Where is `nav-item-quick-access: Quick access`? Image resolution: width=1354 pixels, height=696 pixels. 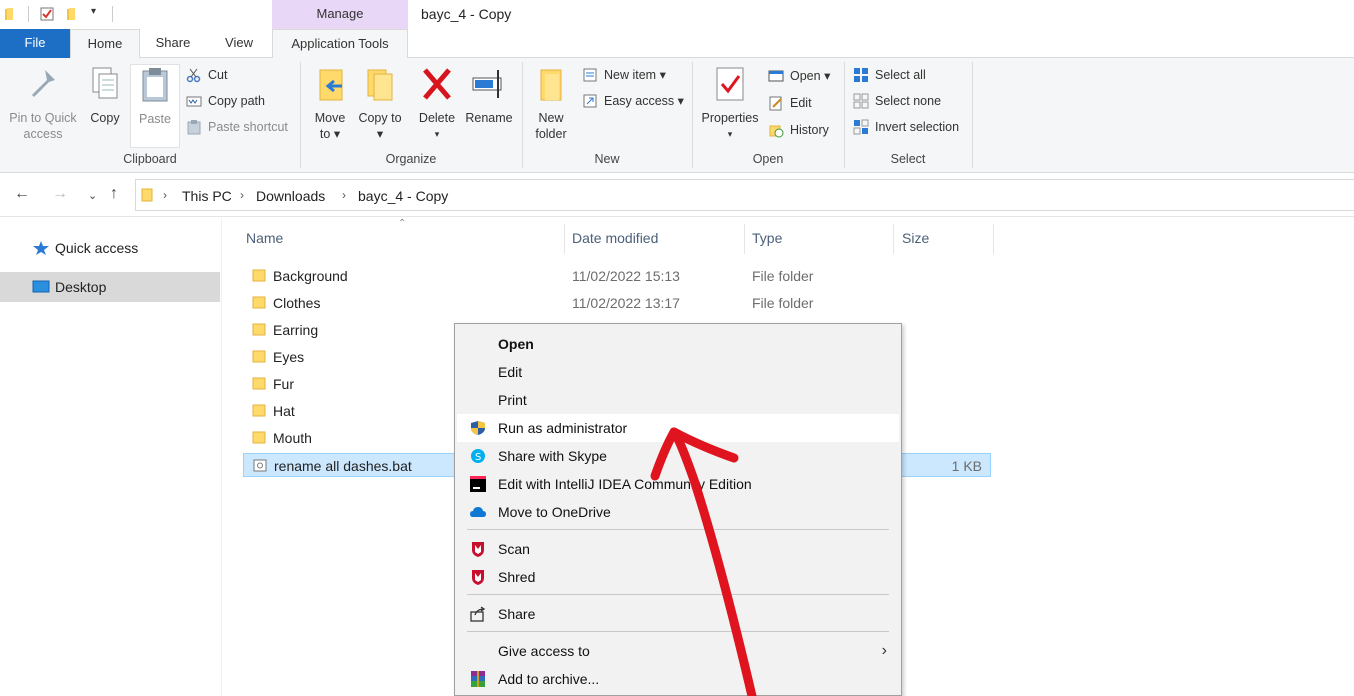
nav-item-quick-access: Quick access is located at coordinates (110, 248).